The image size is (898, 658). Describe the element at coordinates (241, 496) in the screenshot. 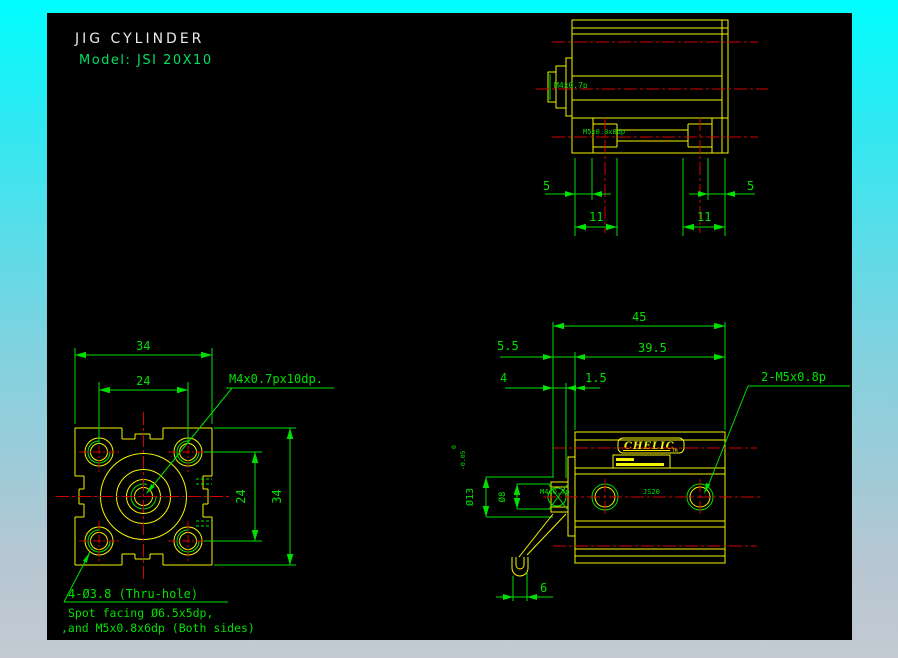

I see `dim-24-right: 24` at that location.